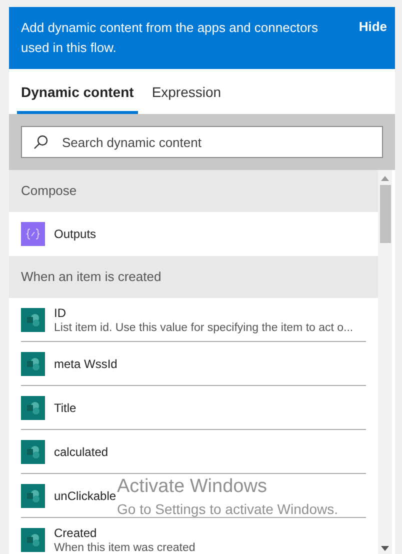 The width and height of the screenshot is (402, 554). What do you see at coordinates (86, 363) in the screenshot?
I see `item-name: meta WssId` at bounding box center [86, 363].